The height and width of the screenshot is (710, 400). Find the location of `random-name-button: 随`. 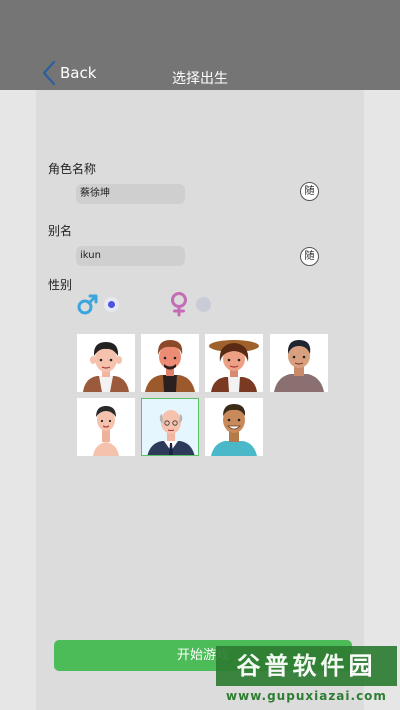

random-name-button: 随 is located at coordinates (309, 191).